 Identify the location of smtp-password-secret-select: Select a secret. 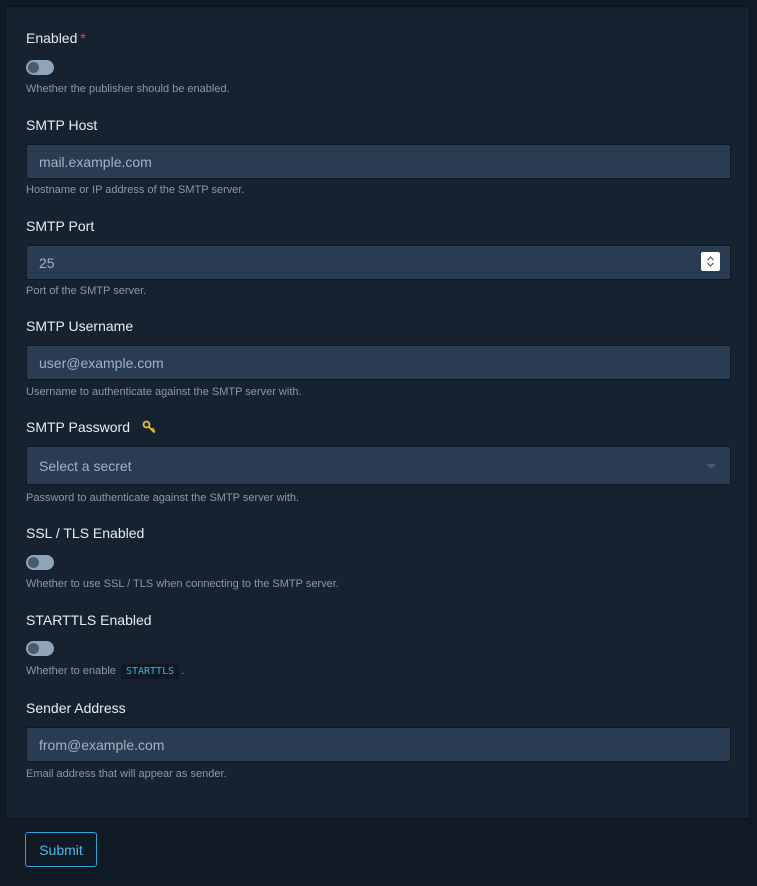
(378, 465).